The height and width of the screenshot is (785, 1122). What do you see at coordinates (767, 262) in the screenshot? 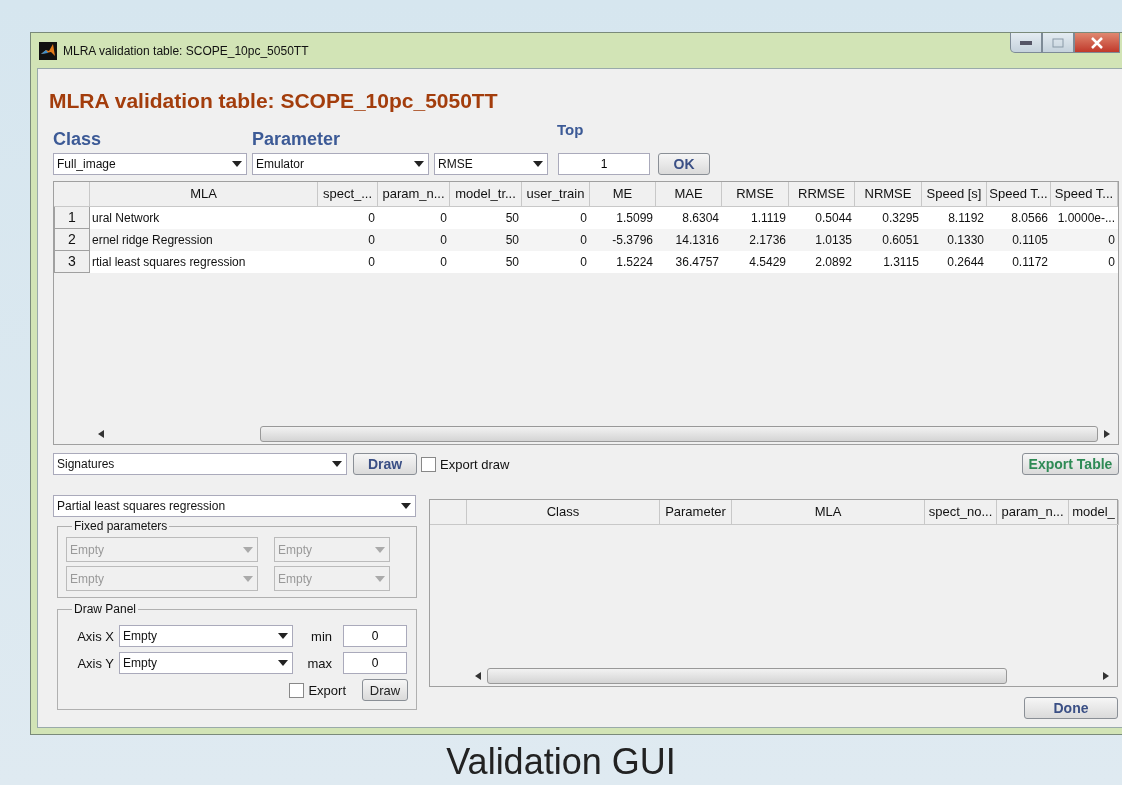
I see `table-cell-text: 4.5429` at bounding box center [767, 262].